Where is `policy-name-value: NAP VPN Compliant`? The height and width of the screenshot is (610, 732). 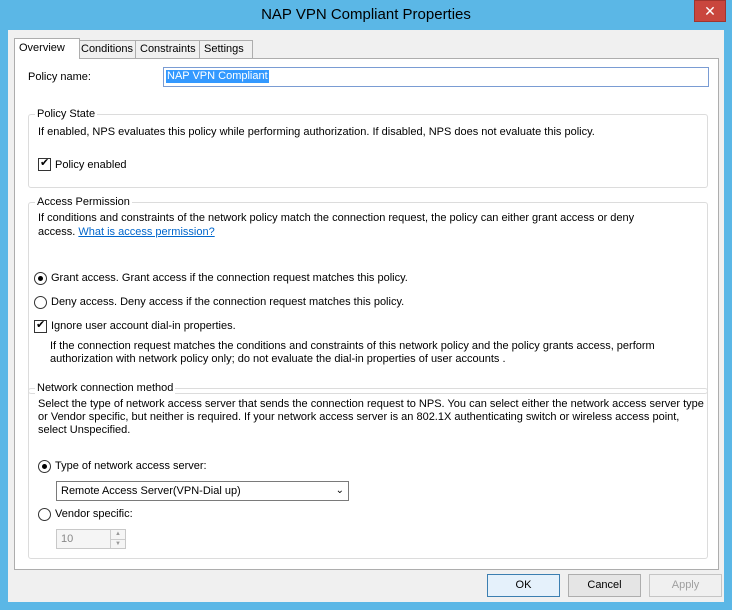
policy-name-value: NAP VPN Compliant is located at coordinates (217, 76).